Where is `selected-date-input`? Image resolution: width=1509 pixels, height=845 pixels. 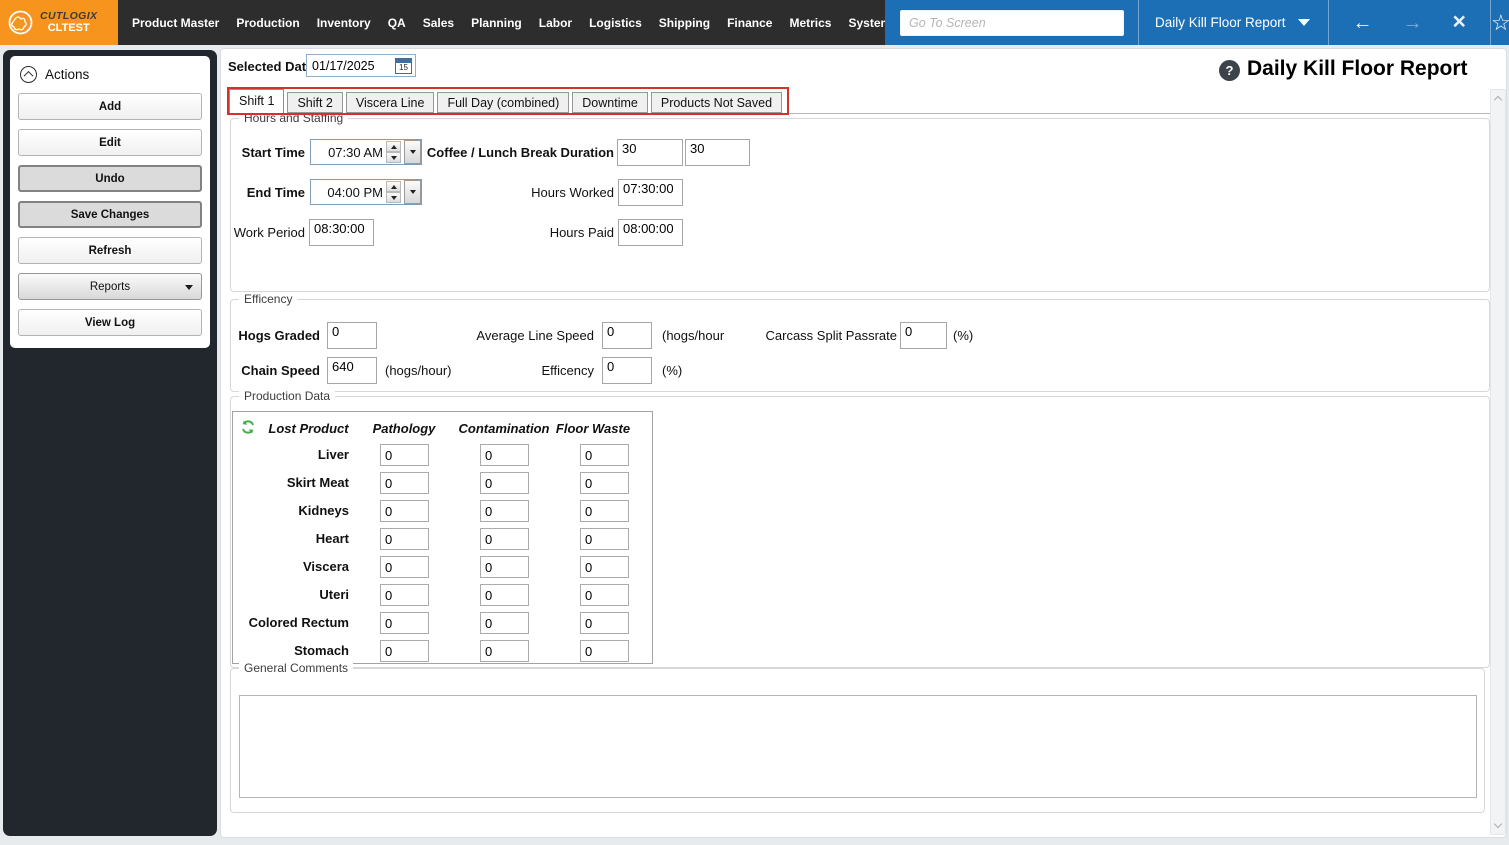 selected-date-input is located at coordinates (351, 65).